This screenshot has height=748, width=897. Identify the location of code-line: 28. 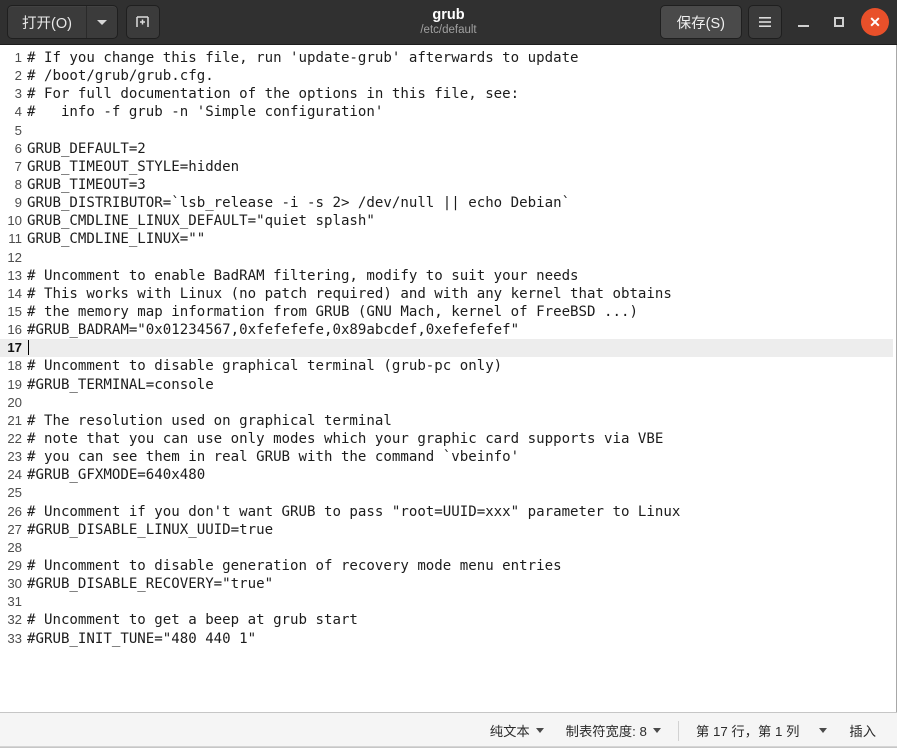
(448, 548).